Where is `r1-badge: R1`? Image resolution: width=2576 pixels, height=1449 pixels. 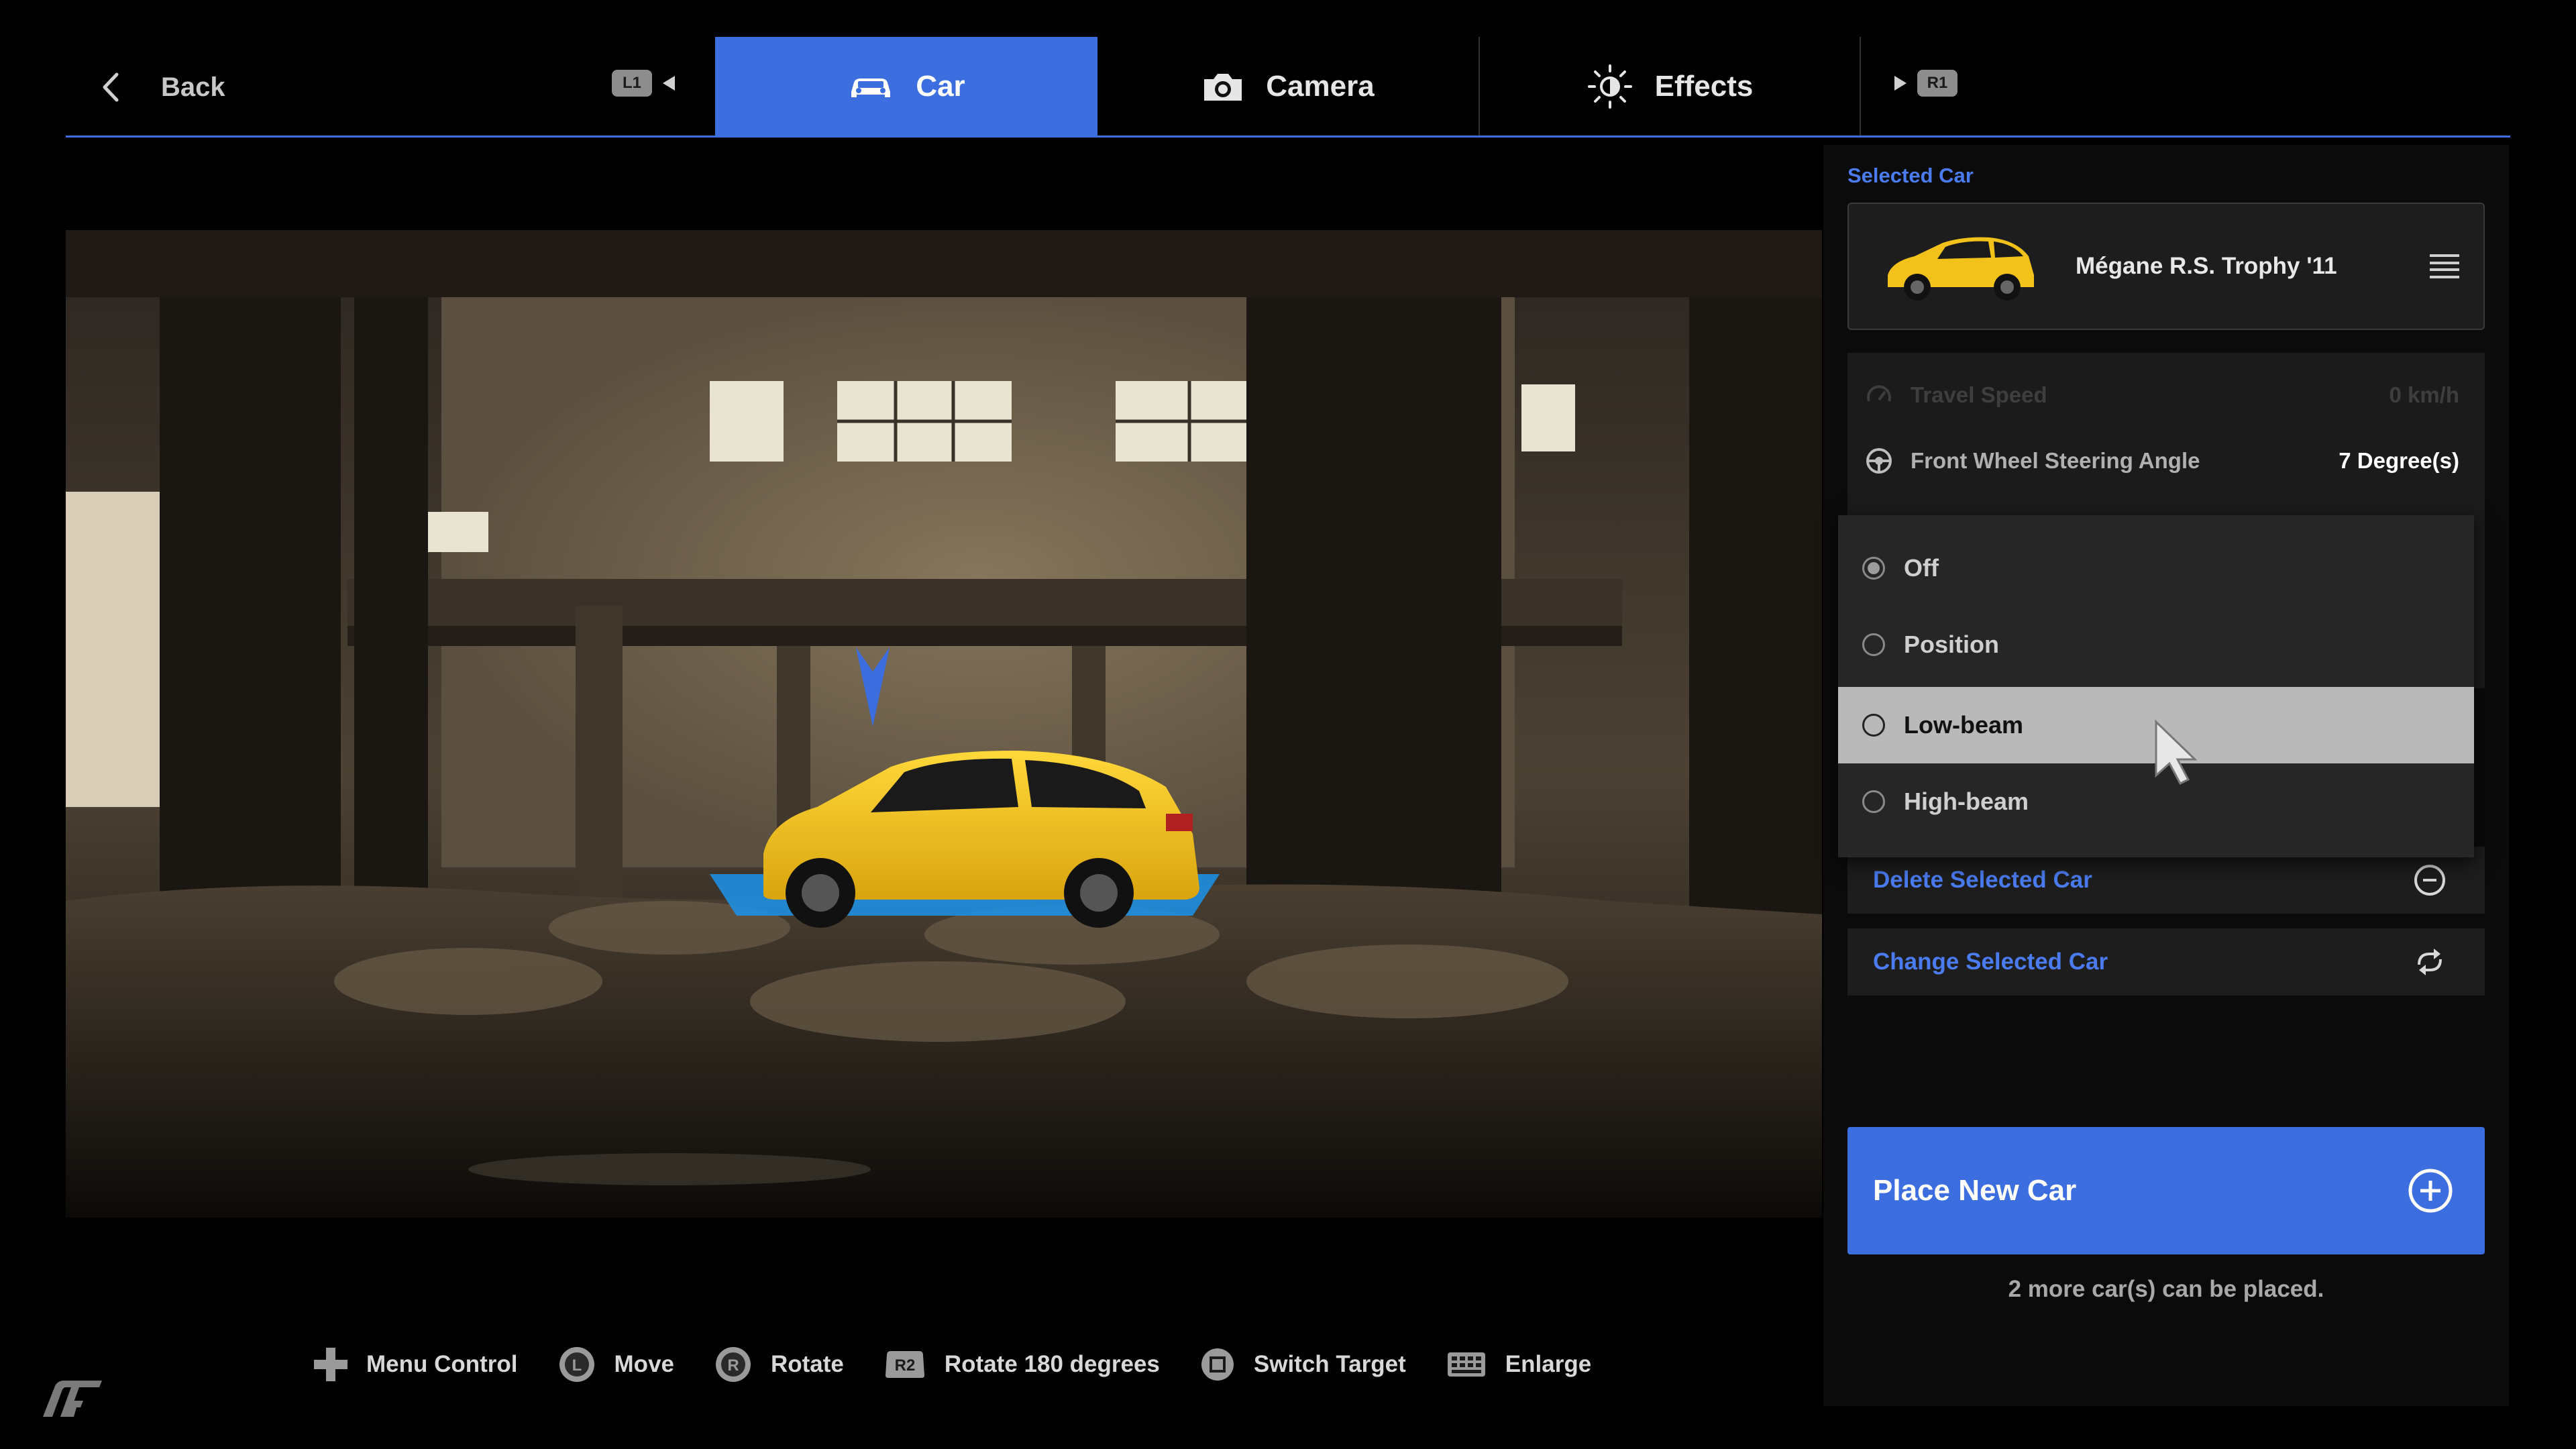 r1-badge: R1 is located at coordinates (1937, 83).